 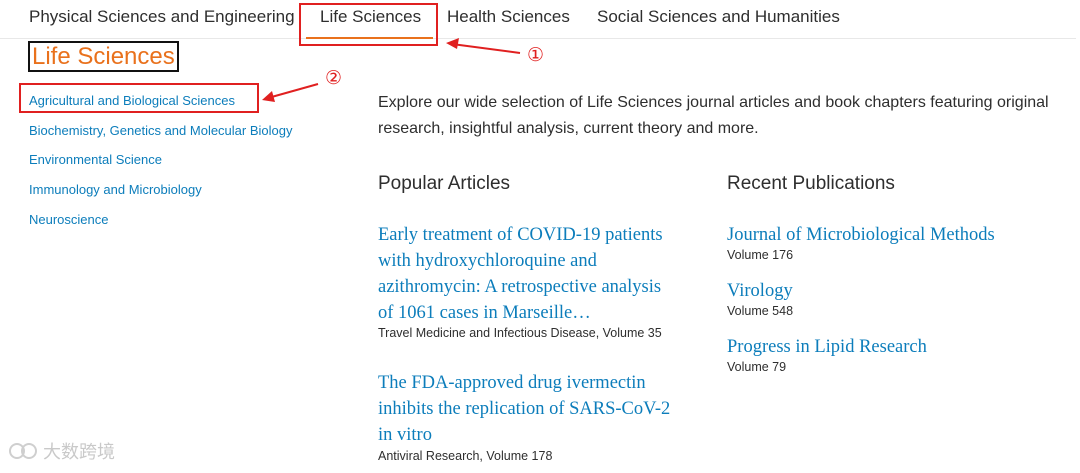 I want to click on watermark: 大数跨境, so click(x=61, y=451).